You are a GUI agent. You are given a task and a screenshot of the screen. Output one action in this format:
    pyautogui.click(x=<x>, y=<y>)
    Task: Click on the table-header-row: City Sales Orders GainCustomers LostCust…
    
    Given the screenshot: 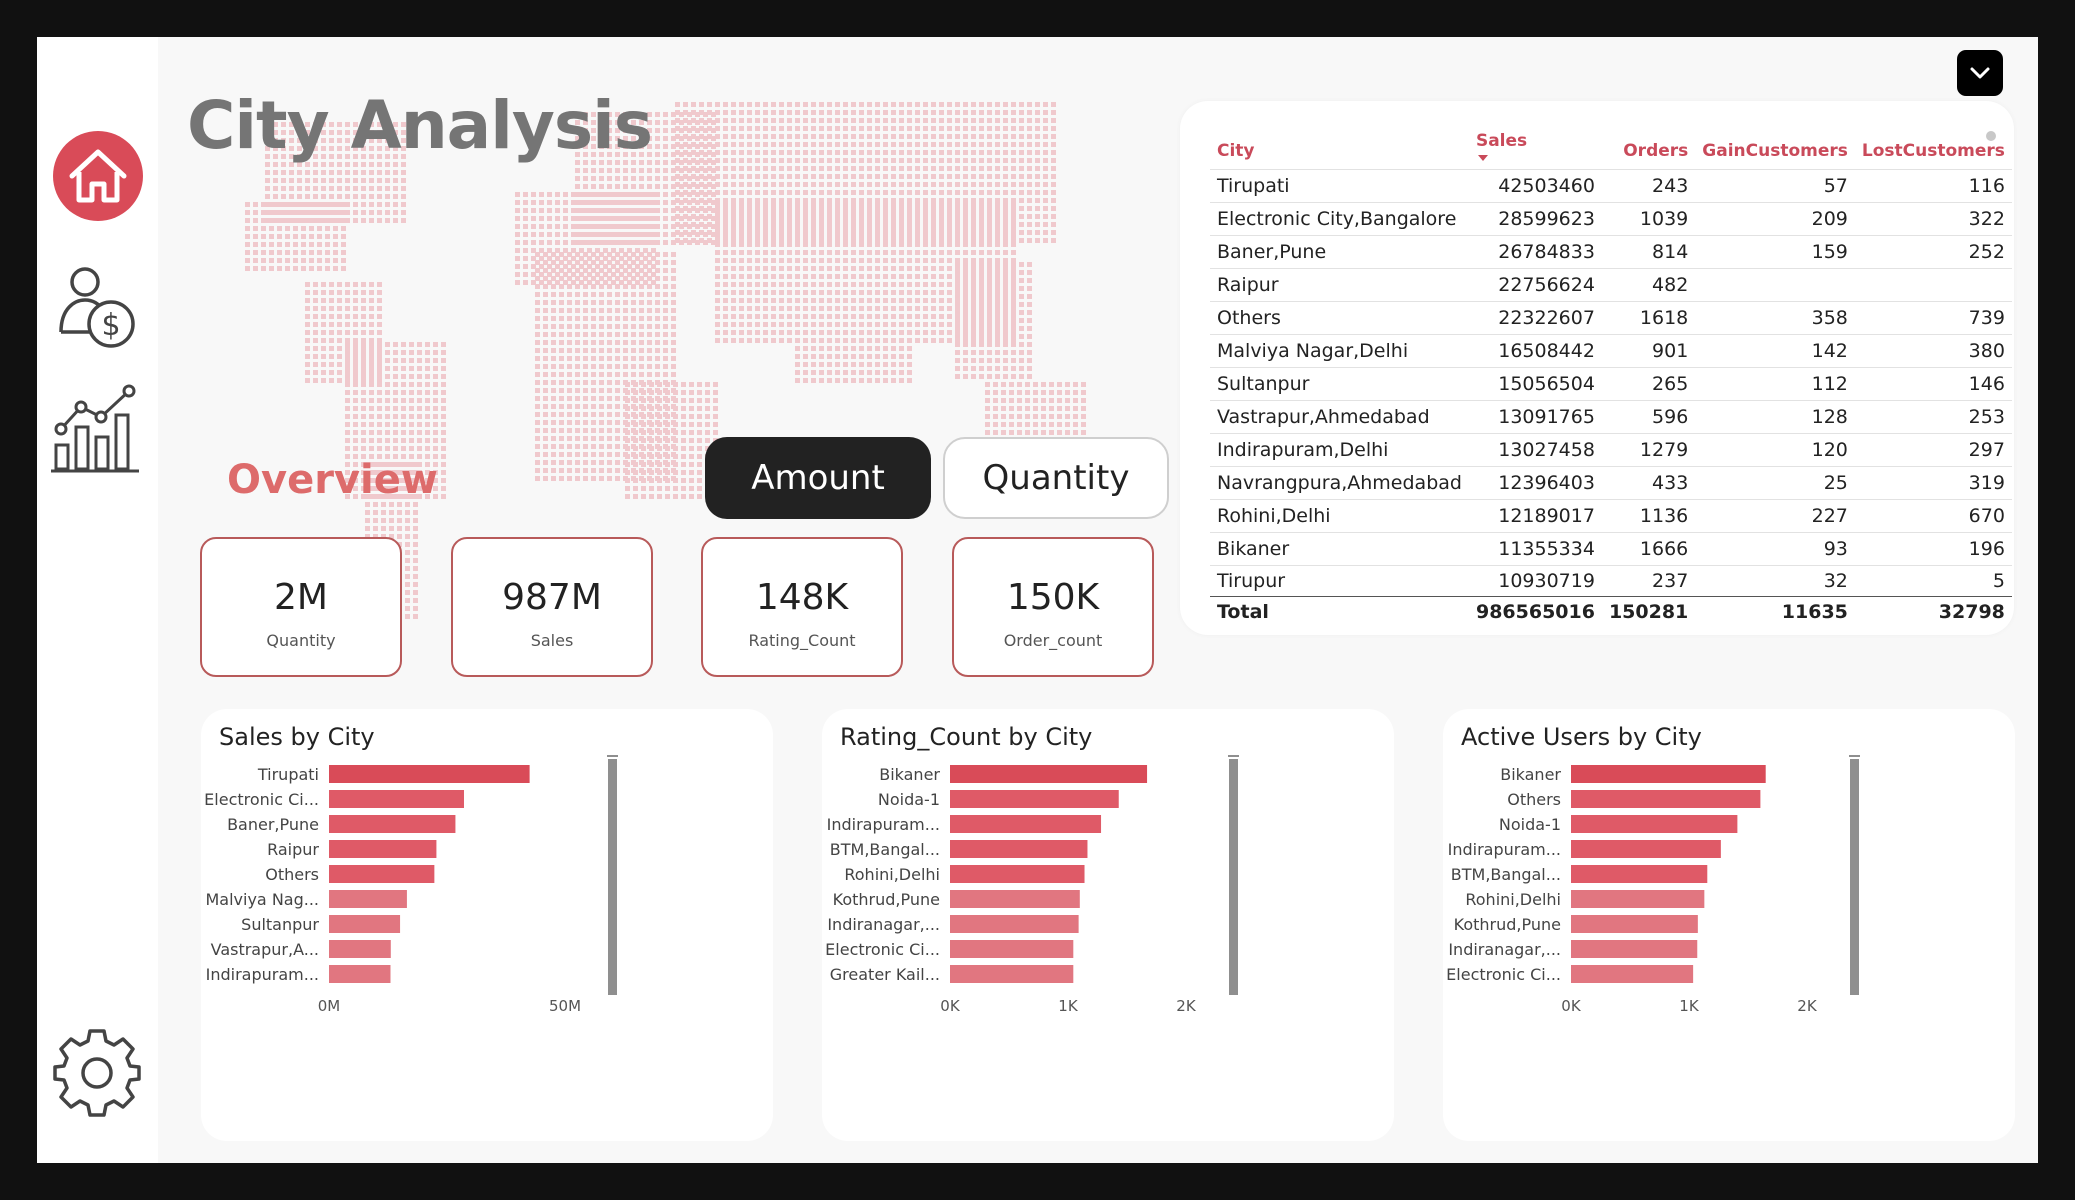 What is the action you would take?
    pyautogui.click(x=1611, y=150)
    